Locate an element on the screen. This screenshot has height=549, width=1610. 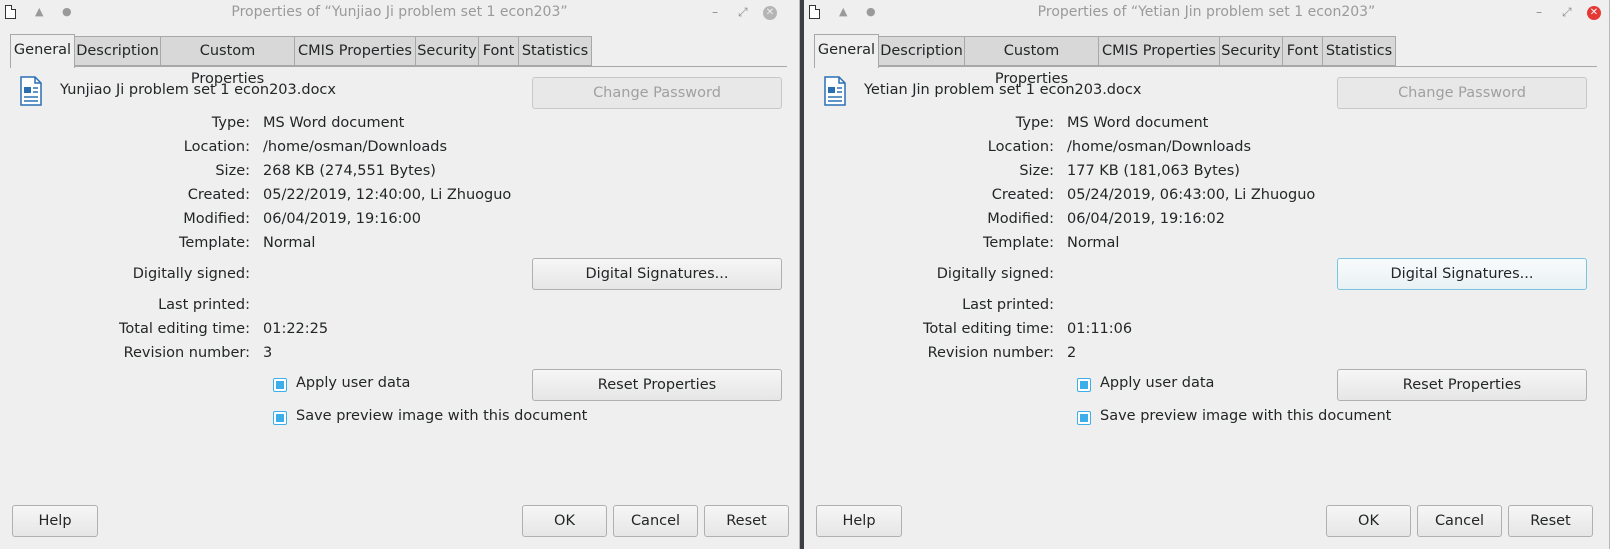
size-value: 177 KB (181,063 Bytes) is located at coordinates (1153, 171).